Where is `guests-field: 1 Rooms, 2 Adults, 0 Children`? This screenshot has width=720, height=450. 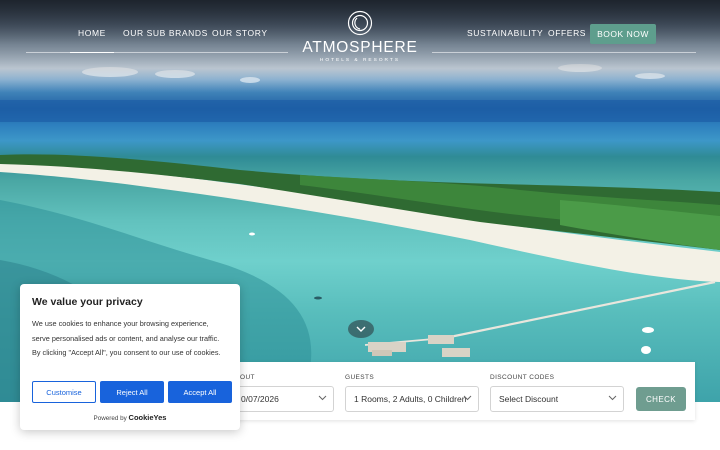
guests-field: 1 Rooms, 2 Adults, 0 Children is located at coordinates (412, 399).